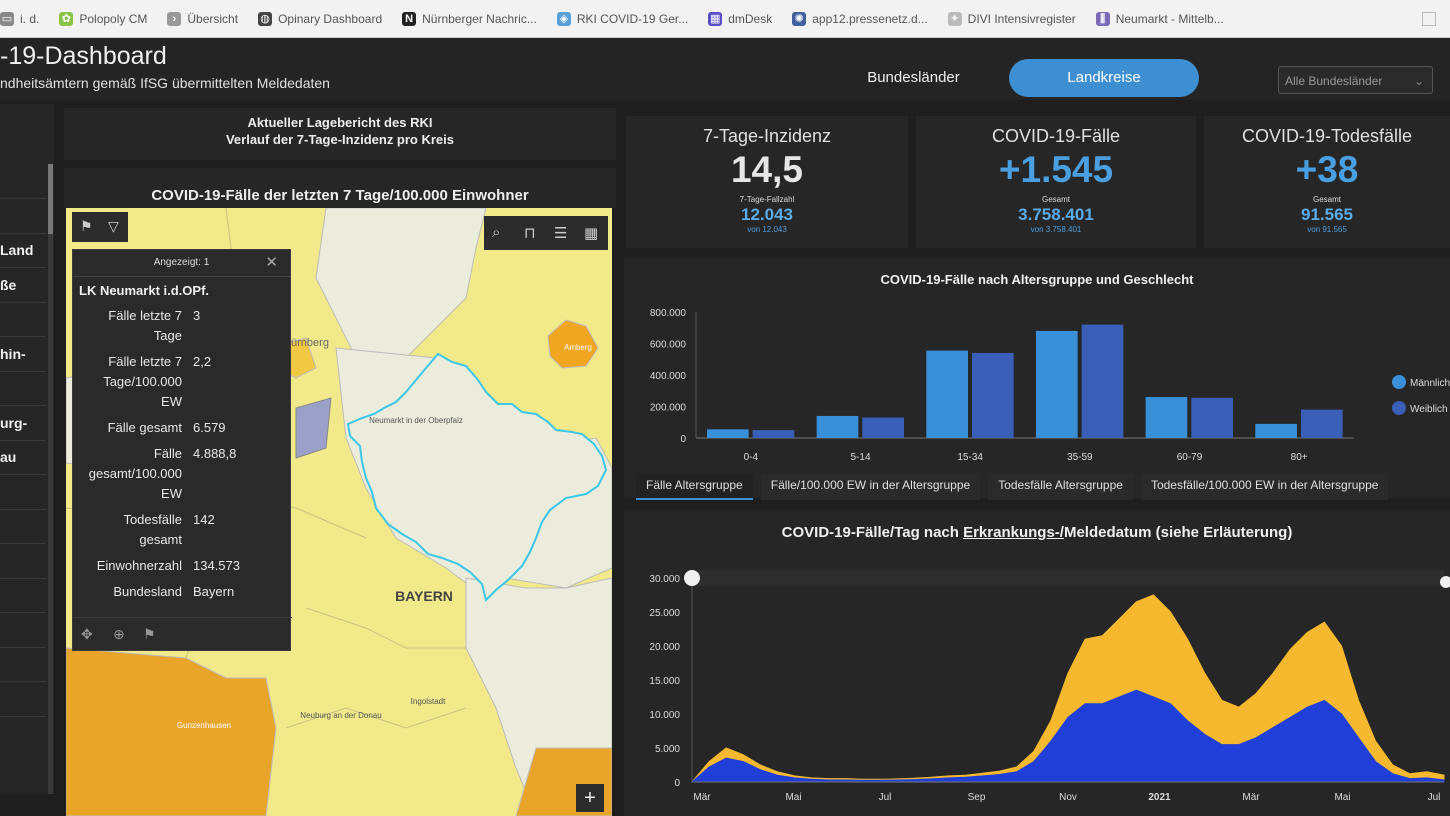 The image size is (1450, 816). What do you see at coordinates (1056, 136) in the screenshot?
I see `kpi-title: COVID-19-Fälle` at bounding box center [1056, 136].